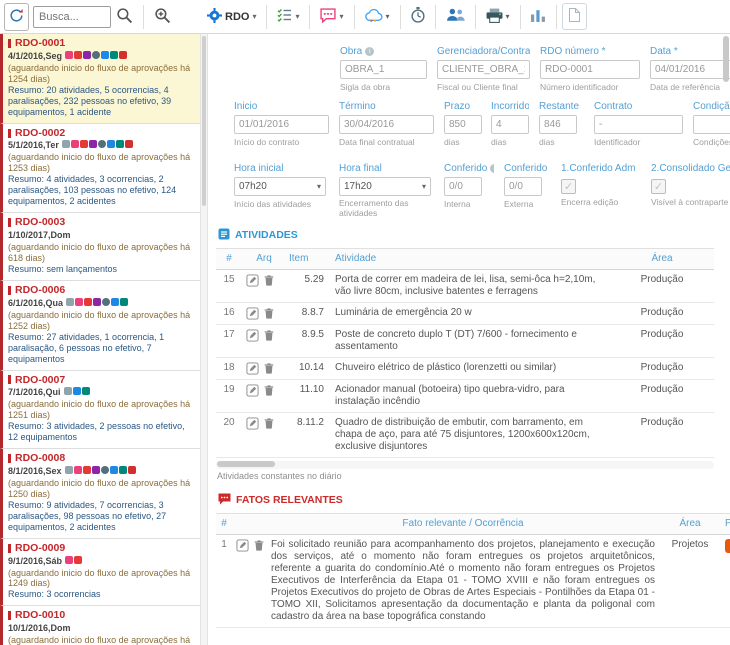 This screenshot has width=730, height=645. What do you see at coordinates (617, 142) in the screenshot?
I see `contrato-helper: Identificador` at bounding box center [617, 142].